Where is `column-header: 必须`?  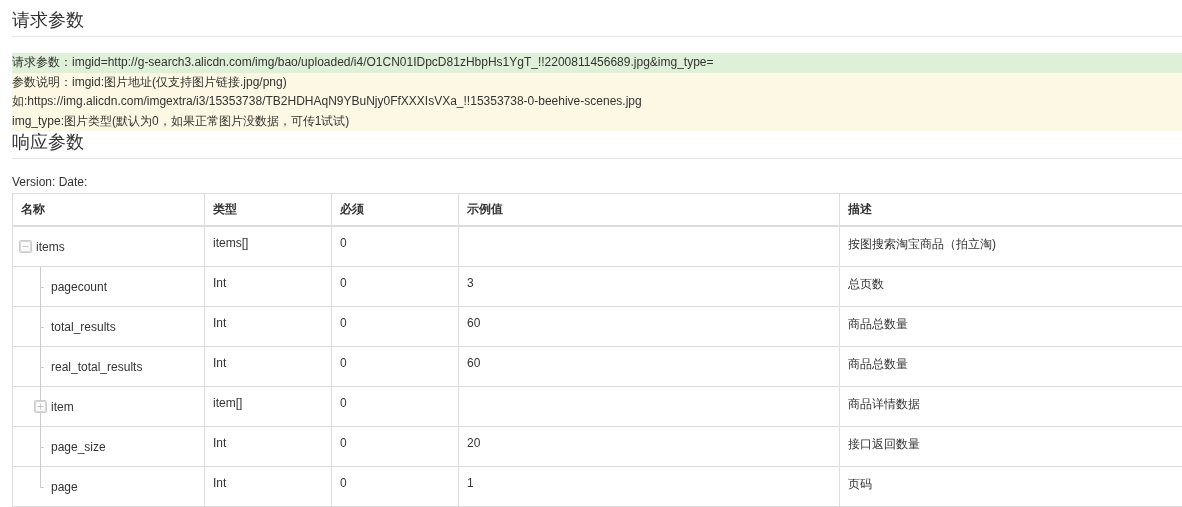
column-header: 必须 is located at coordinates (395, 209).